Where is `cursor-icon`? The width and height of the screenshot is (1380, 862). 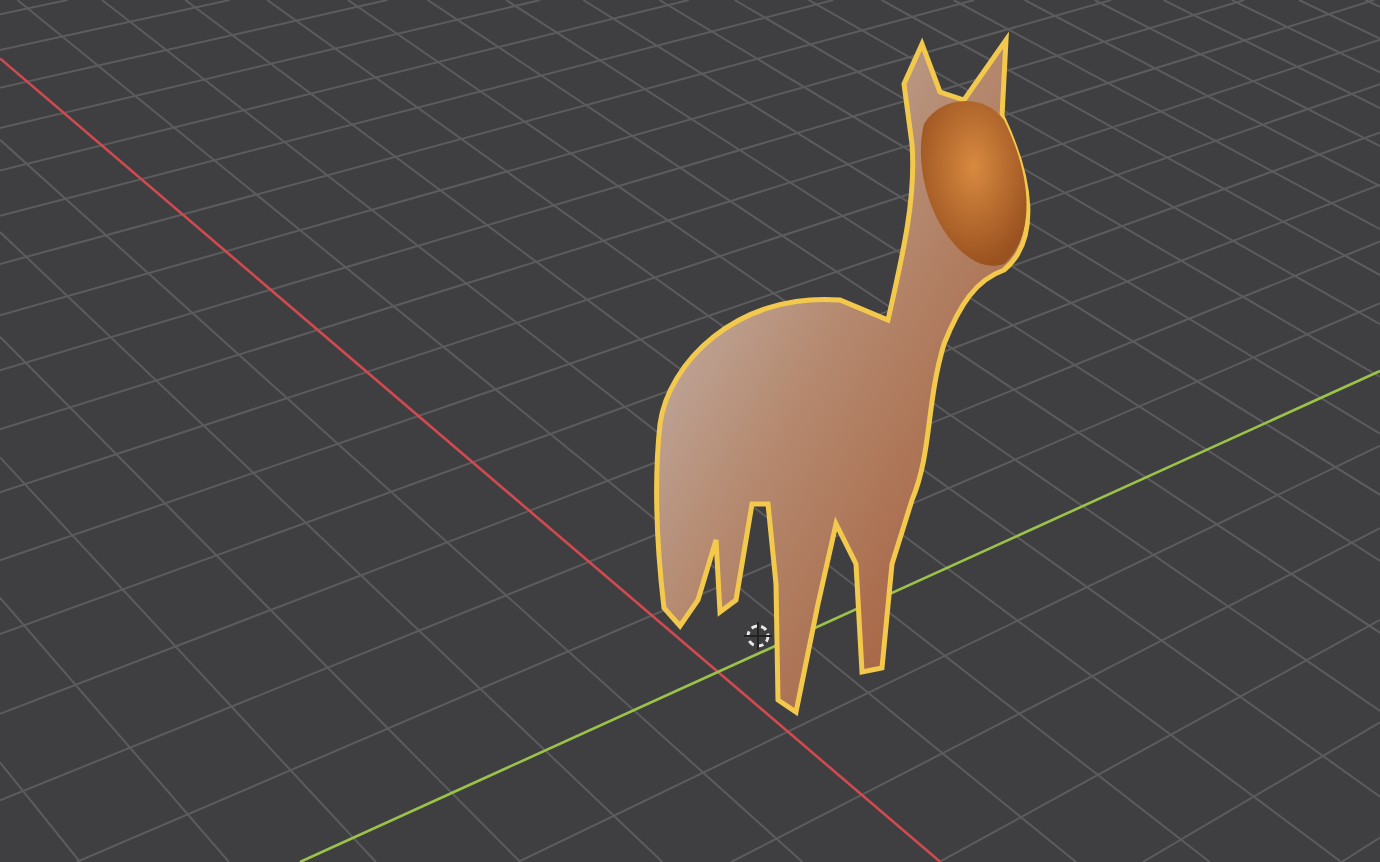 cursor-icon is located at coordinates (758, 636).